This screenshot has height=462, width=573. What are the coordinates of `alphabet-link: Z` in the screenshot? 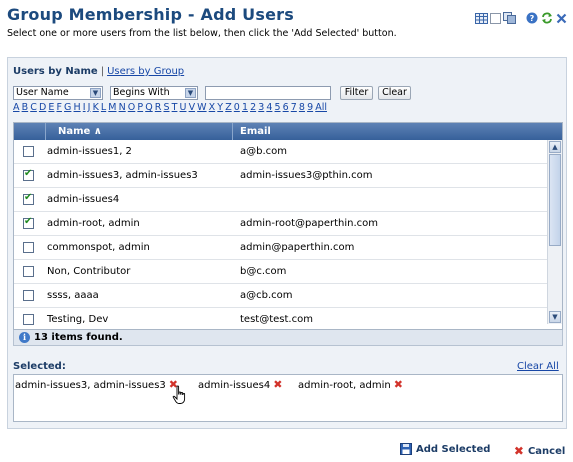 It's located at (228, 107).